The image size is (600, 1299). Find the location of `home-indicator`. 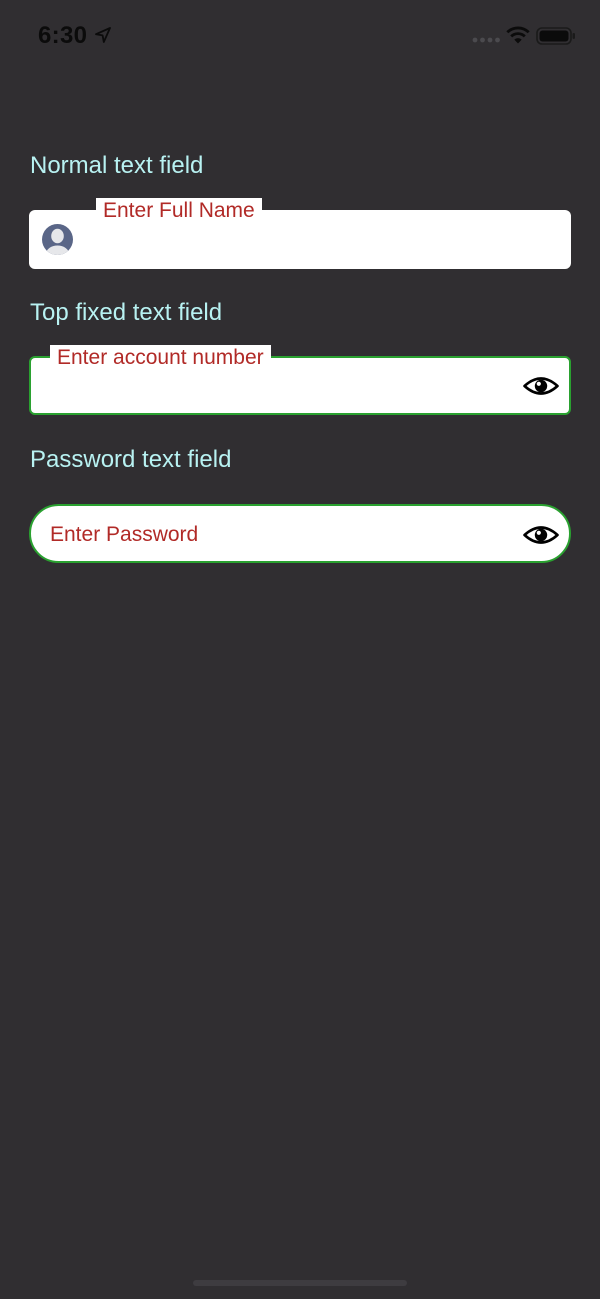

home-indicator is located at coordinates (300, 1283).